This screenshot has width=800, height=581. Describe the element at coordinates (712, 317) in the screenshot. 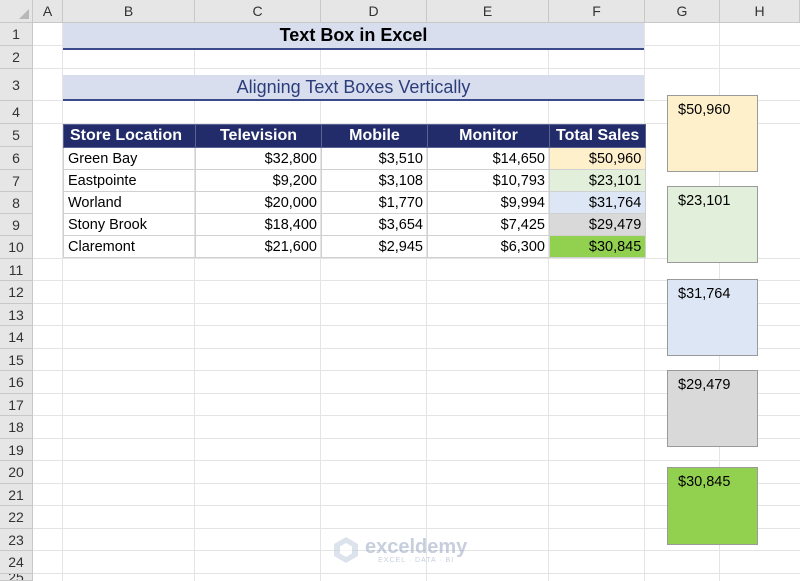

I see `text-box: $31,764` at that location.